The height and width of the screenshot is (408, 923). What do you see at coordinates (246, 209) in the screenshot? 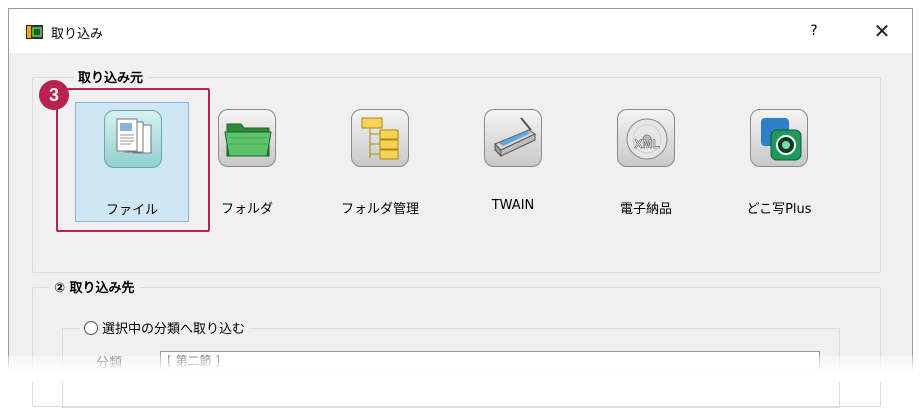
I see `source-folder-label: フォルダ` at bounding box center [246, 209].